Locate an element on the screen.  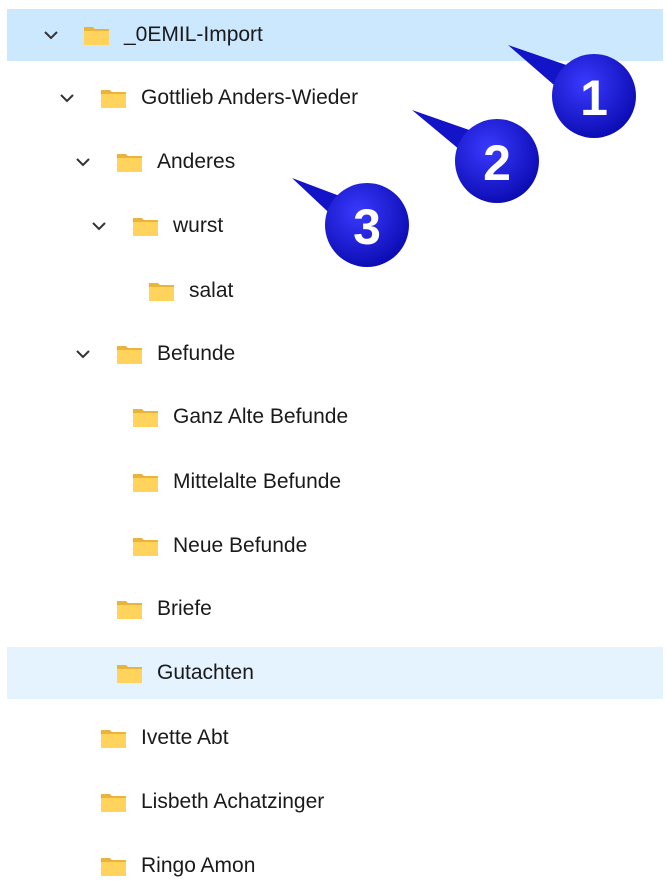
tree-item-ringo-amon: Ringo Amon is located at coordinates (337, 866).